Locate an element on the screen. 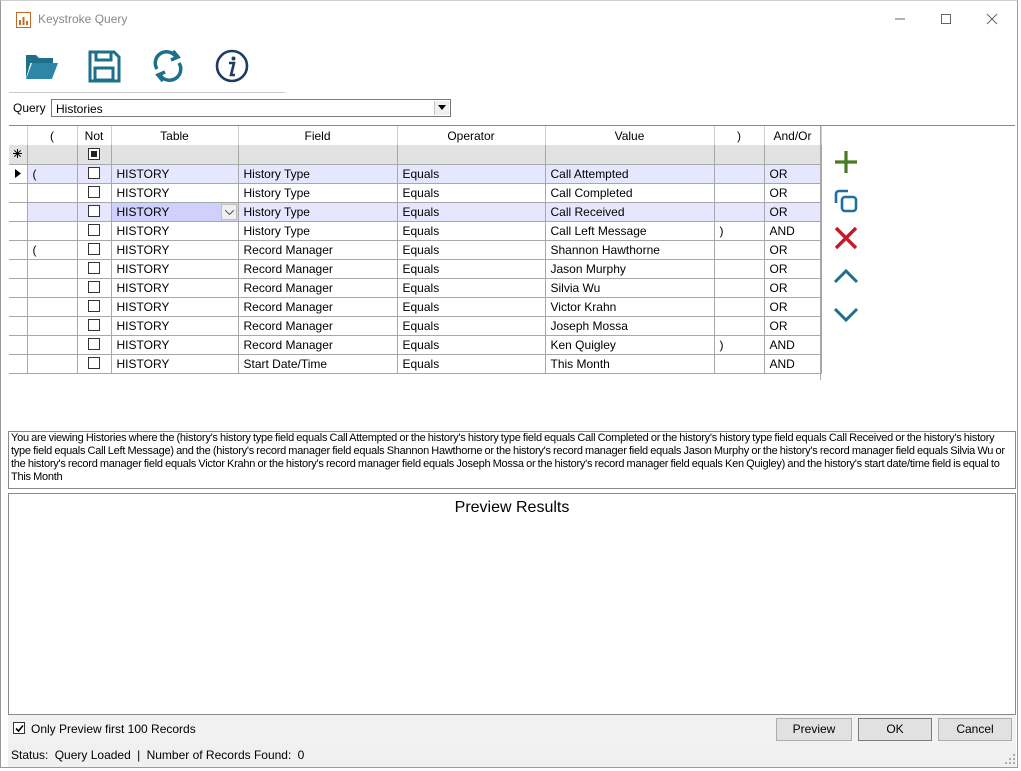  query-select-dropdown is located at coordinates (441, 108).